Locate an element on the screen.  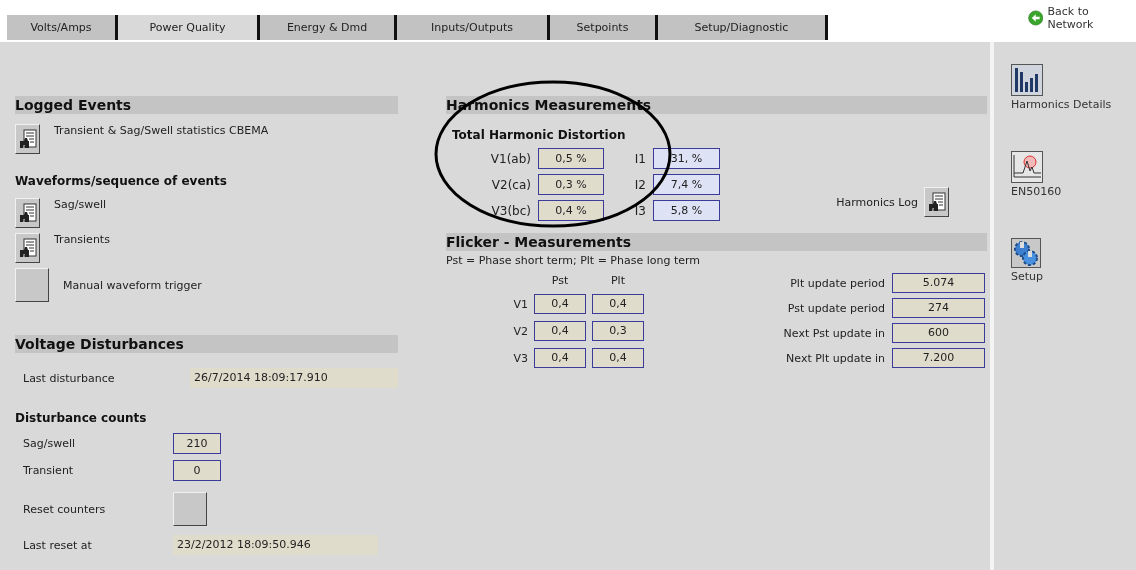
section-subtitle: Disturbance counts is located at coordinates (81, 418).